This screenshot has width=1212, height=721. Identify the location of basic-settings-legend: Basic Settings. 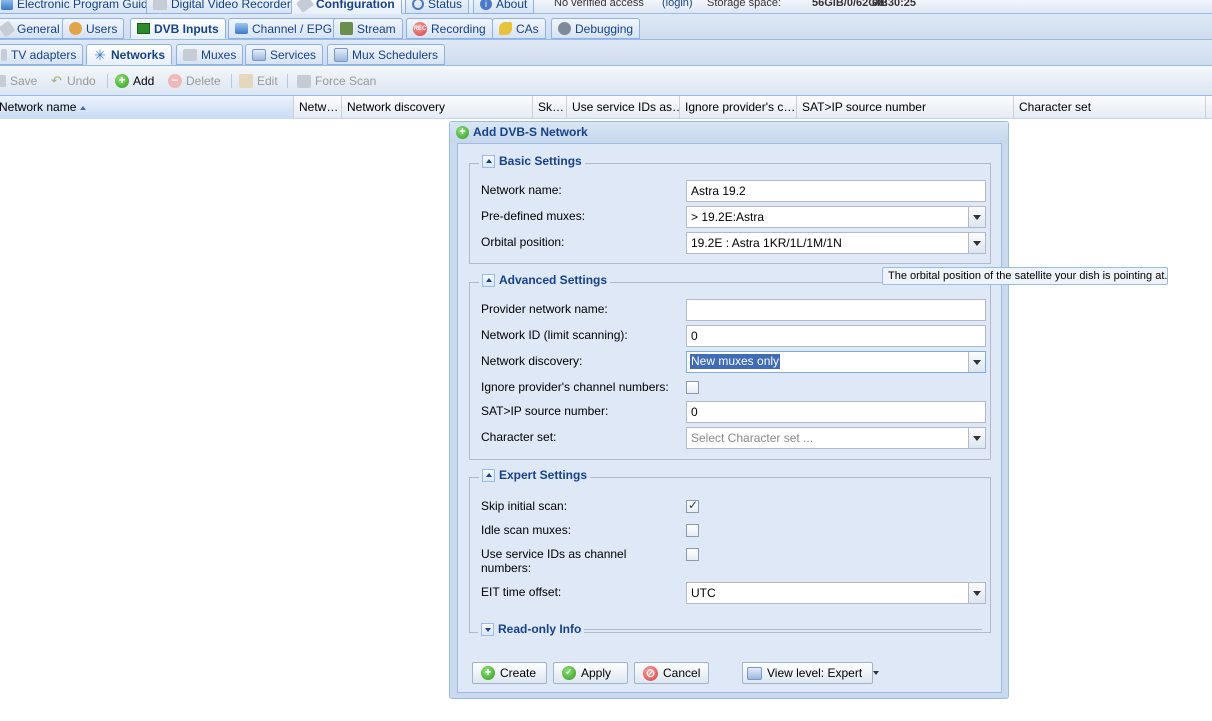
(532, 161).